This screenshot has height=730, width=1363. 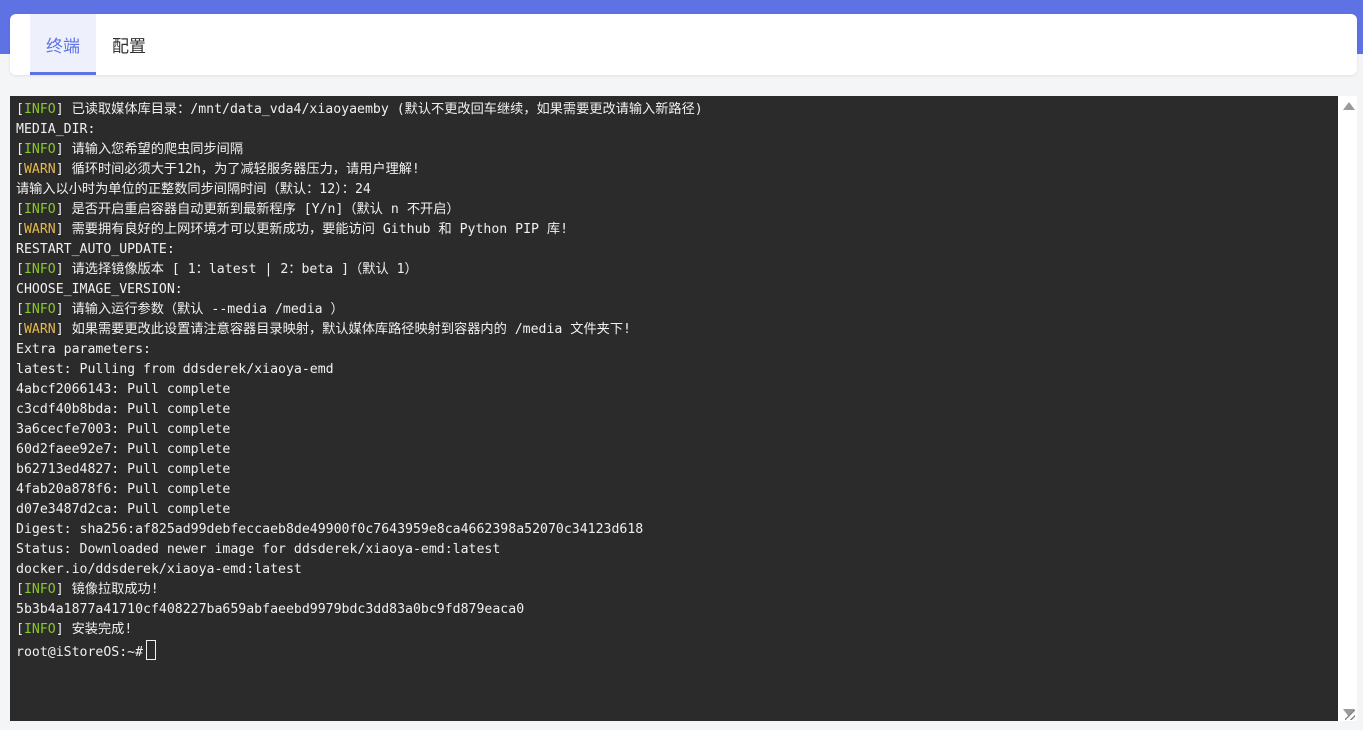 What do you see at coordinates (123, 449) in the screenshot?
I see `terminal-line-text: 60d2faee92e7: Pull complete` at bounding box center [123, 449].